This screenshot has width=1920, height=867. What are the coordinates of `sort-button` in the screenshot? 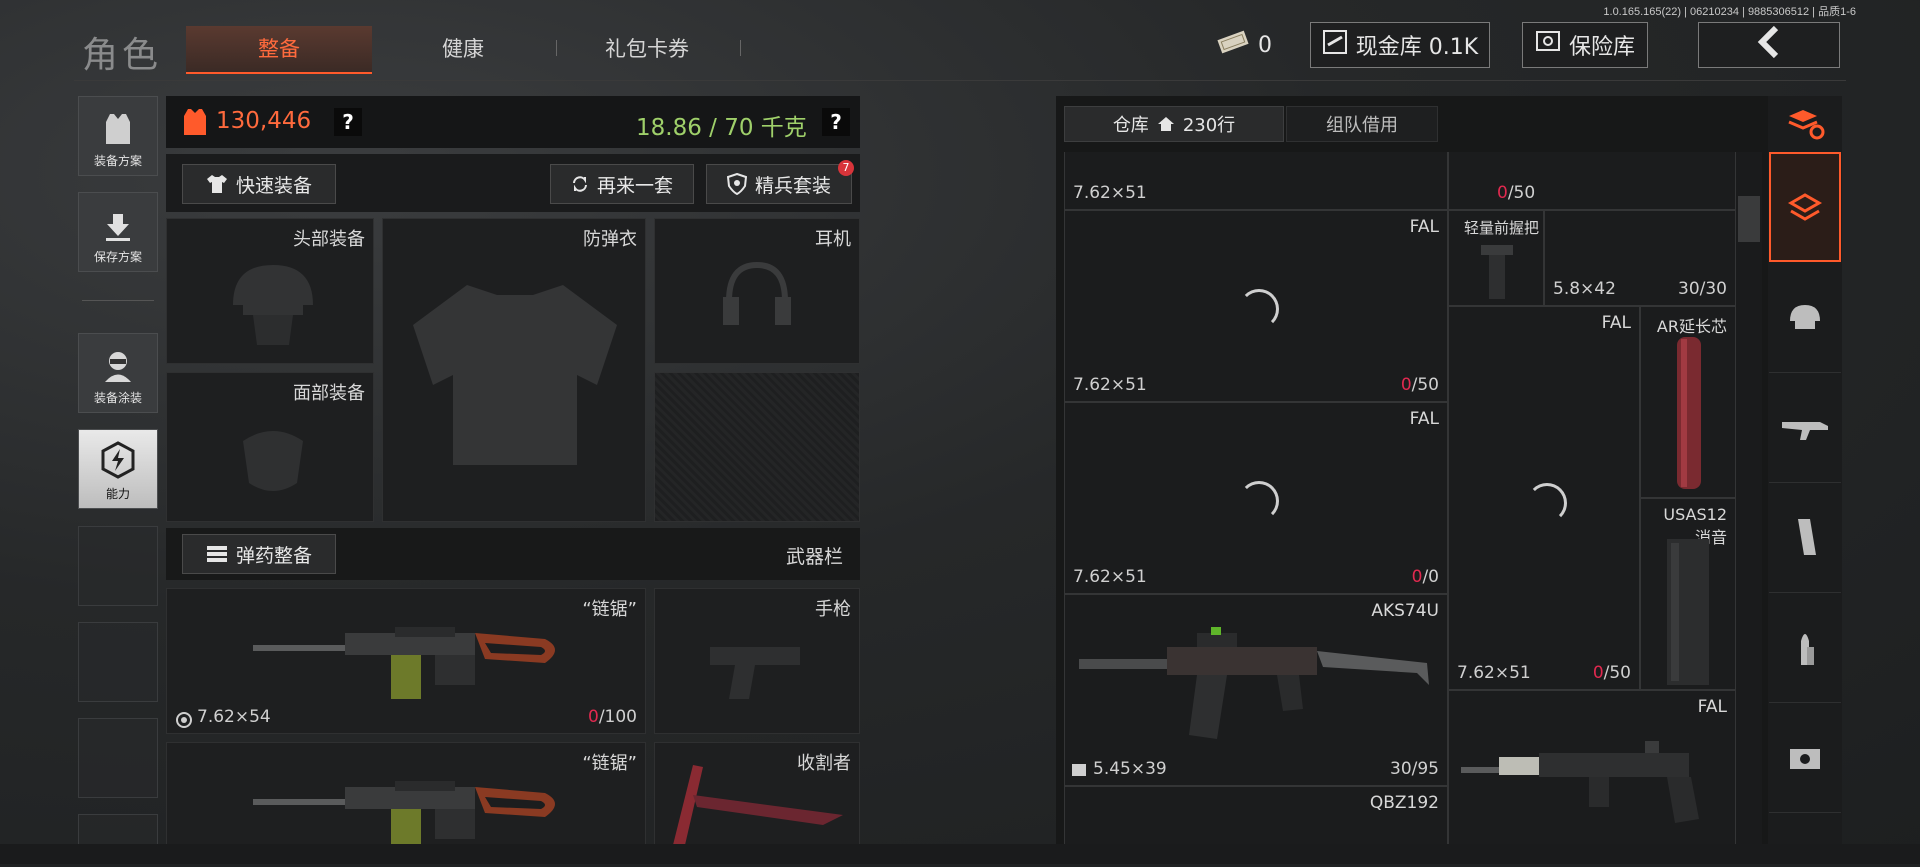 It's located at (1805, 124).